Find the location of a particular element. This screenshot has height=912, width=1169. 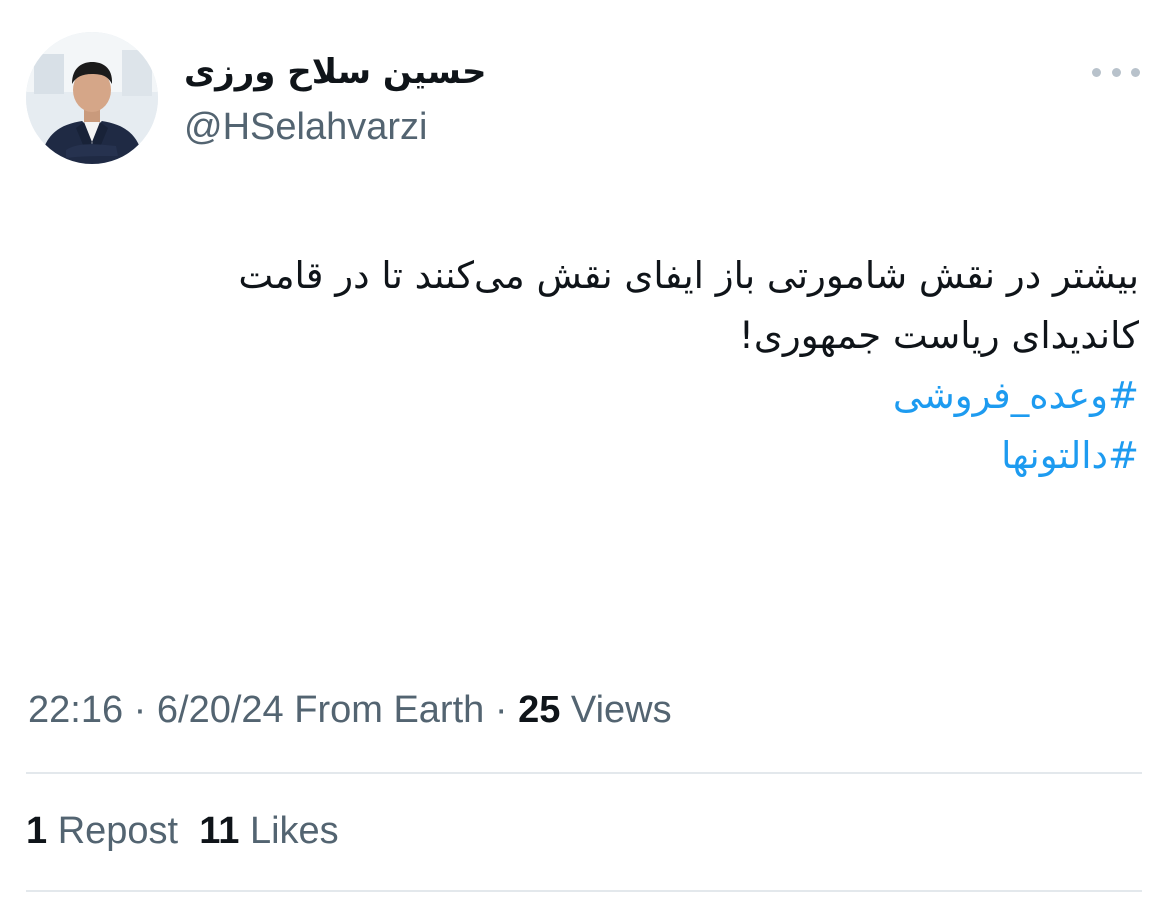

views-label: Views is located at coordinates (621, 710).